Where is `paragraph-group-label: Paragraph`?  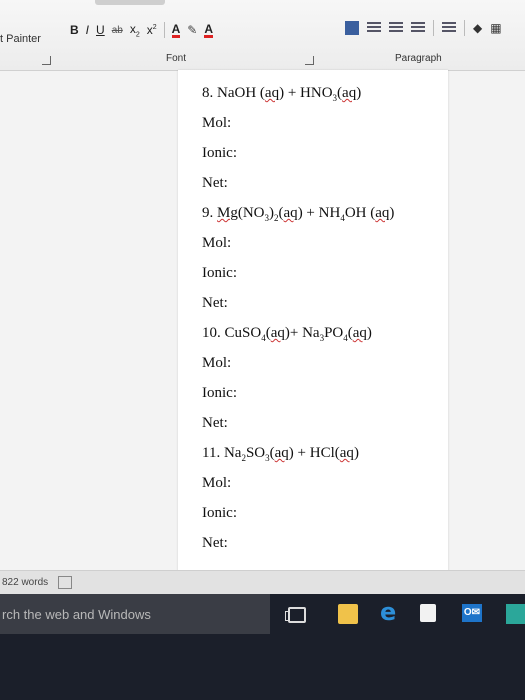
paragraph-group-label: Paragraph is located at coordinates (418, 58).